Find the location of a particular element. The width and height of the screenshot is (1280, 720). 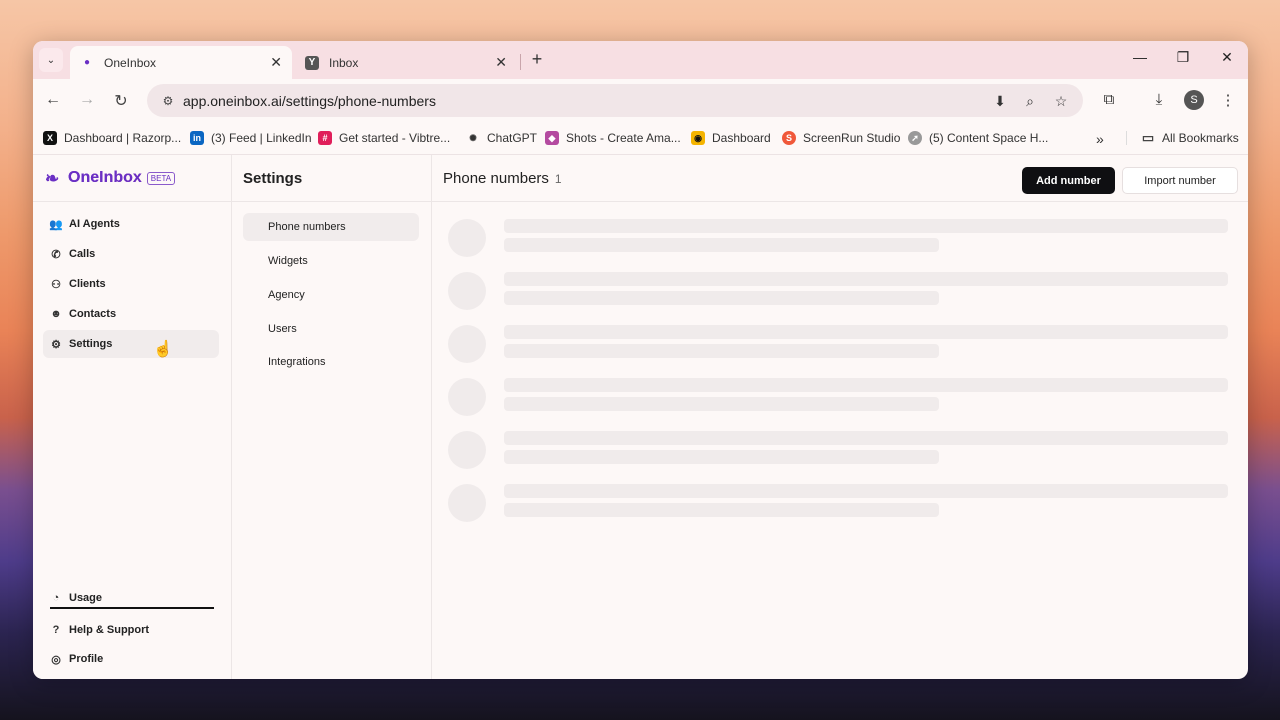

import-number-button: Import number is located at coordinates (1180, 180).